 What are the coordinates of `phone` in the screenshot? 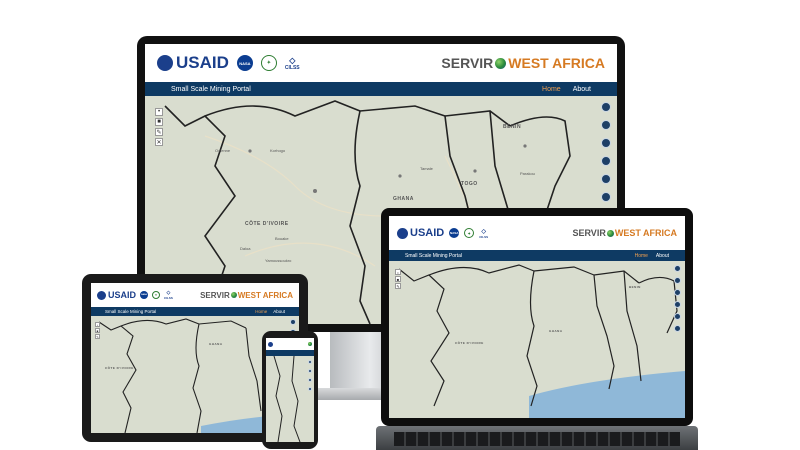 It's located at (290, 390).